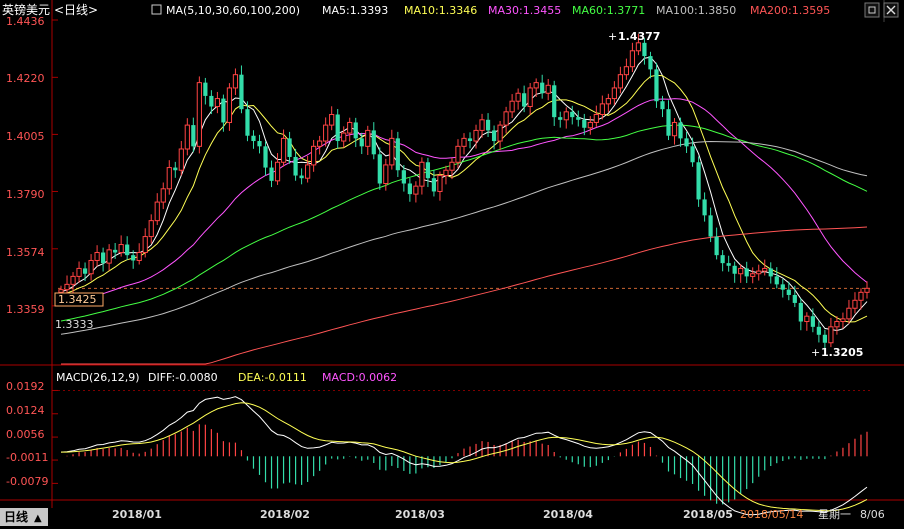 Image resolution: width=904 pixels, height=529 pixels. Describe the element at coordinates (524, 10) in the screenshot. I see `ma30-value: MA30:1.3455` at that location.